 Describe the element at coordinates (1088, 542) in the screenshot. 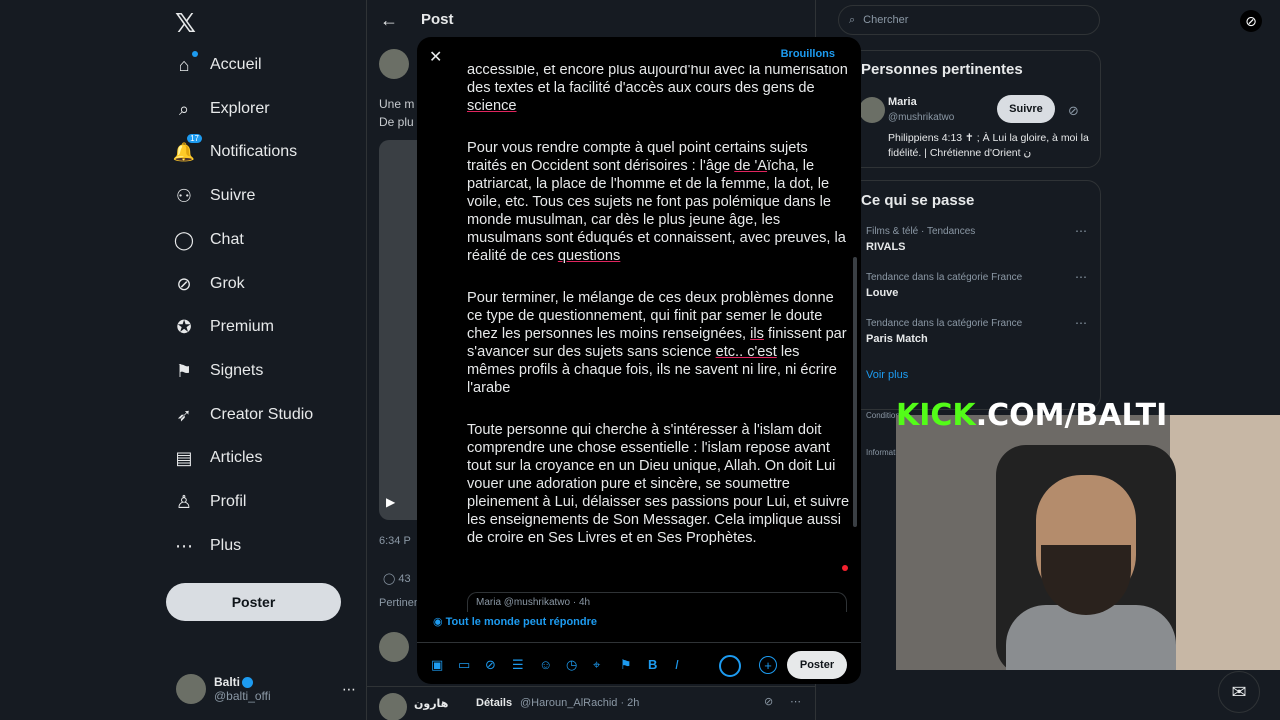

I see `webcam-overlay` at that location.